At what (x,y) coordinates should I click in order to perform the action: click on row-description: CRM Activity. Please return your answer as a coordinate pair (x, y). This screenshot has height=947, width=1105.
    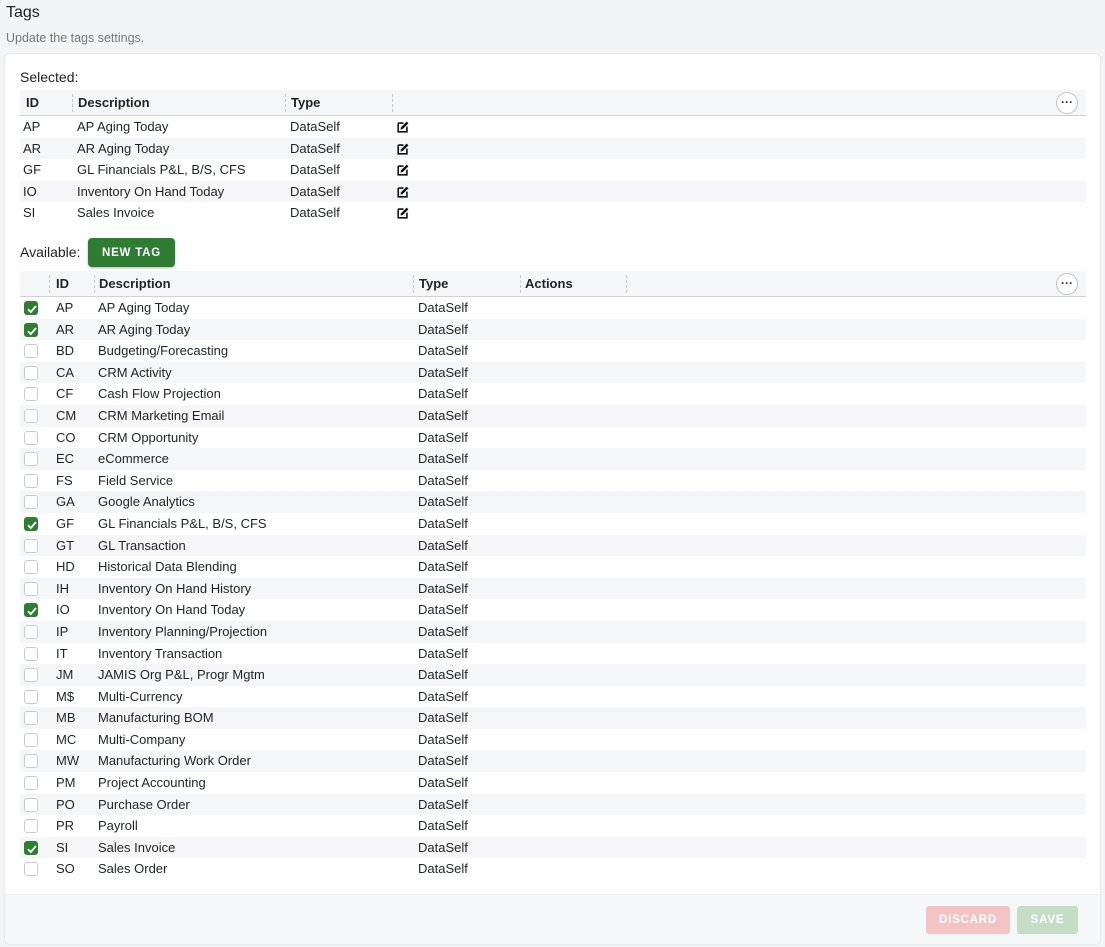
    Looking at the image, I should click on (135, 372).